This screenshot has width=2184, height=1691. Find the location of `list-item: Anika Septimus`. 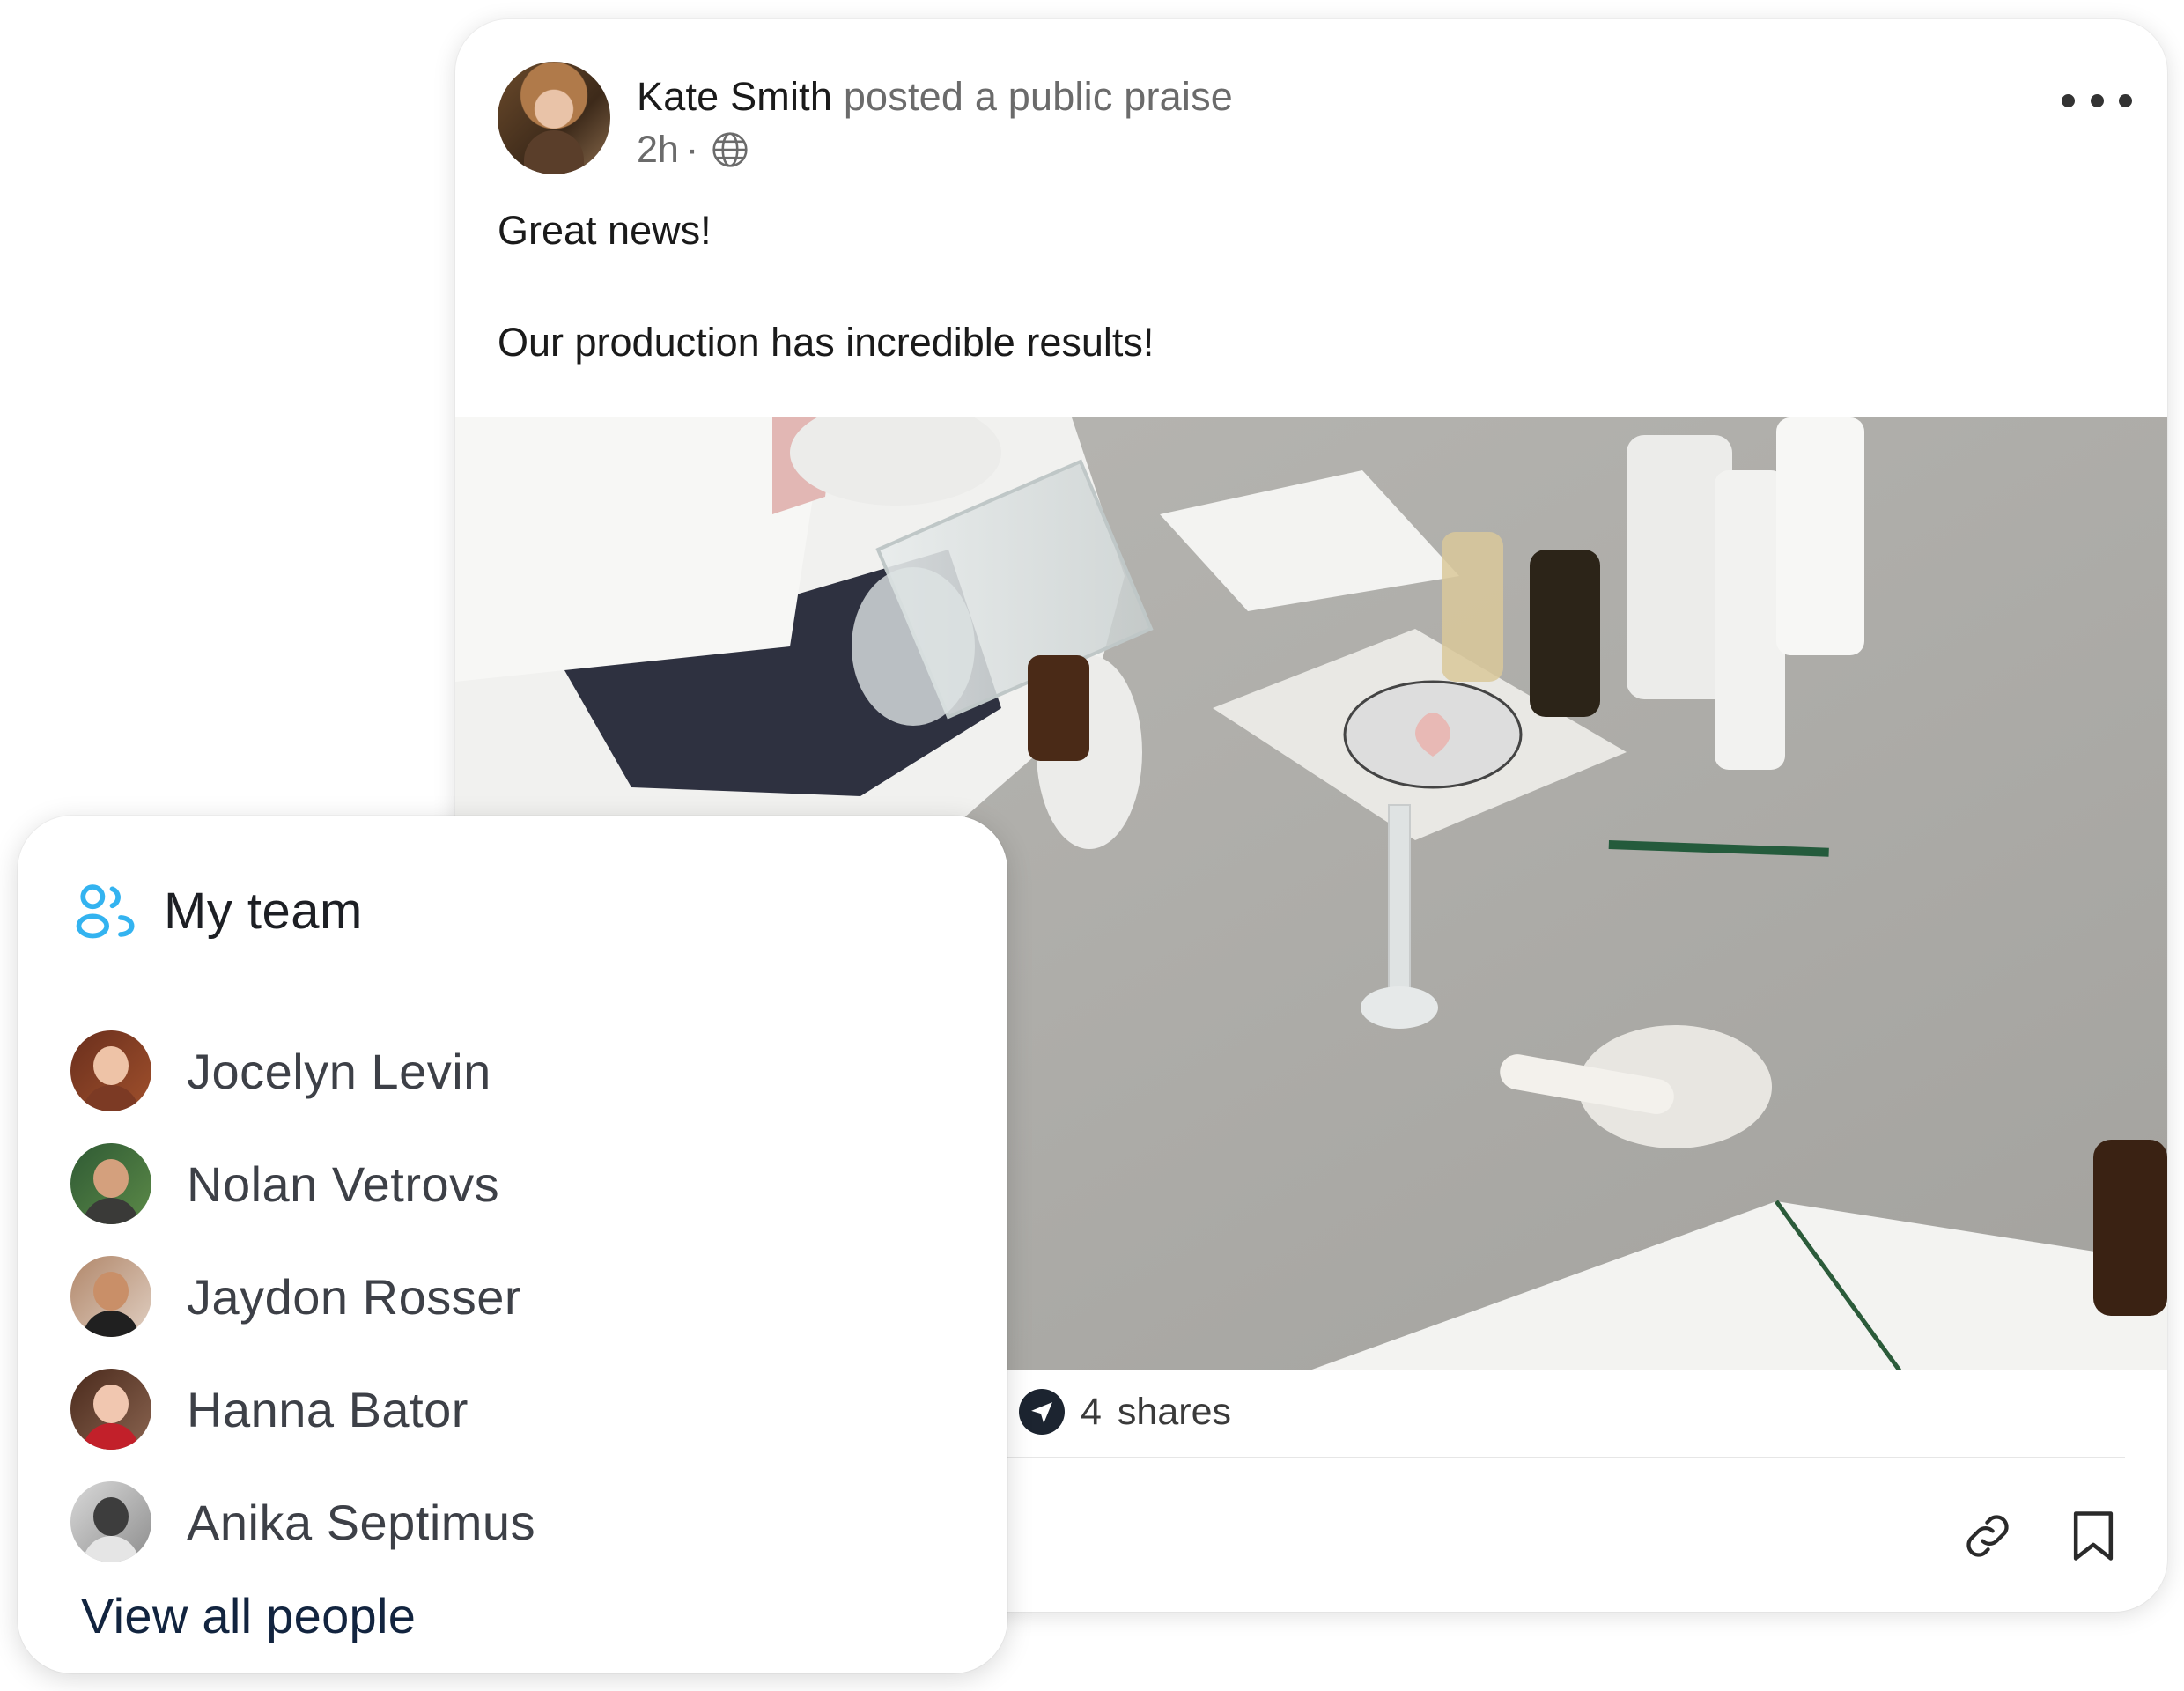

list-item: Anika Septimus is located at coordinates (302, 1522).